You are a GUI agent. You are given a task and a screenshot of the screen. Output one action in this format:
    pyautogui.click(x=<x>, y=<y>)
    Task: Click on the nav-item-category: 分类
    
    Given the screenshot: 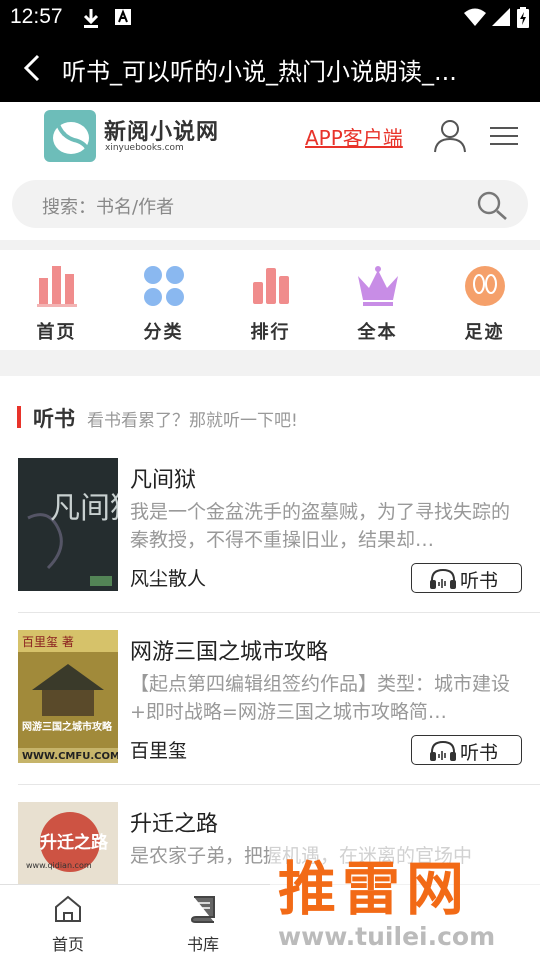 What is the action you would take?
    pyautogui.click(x=163, y=304)
    